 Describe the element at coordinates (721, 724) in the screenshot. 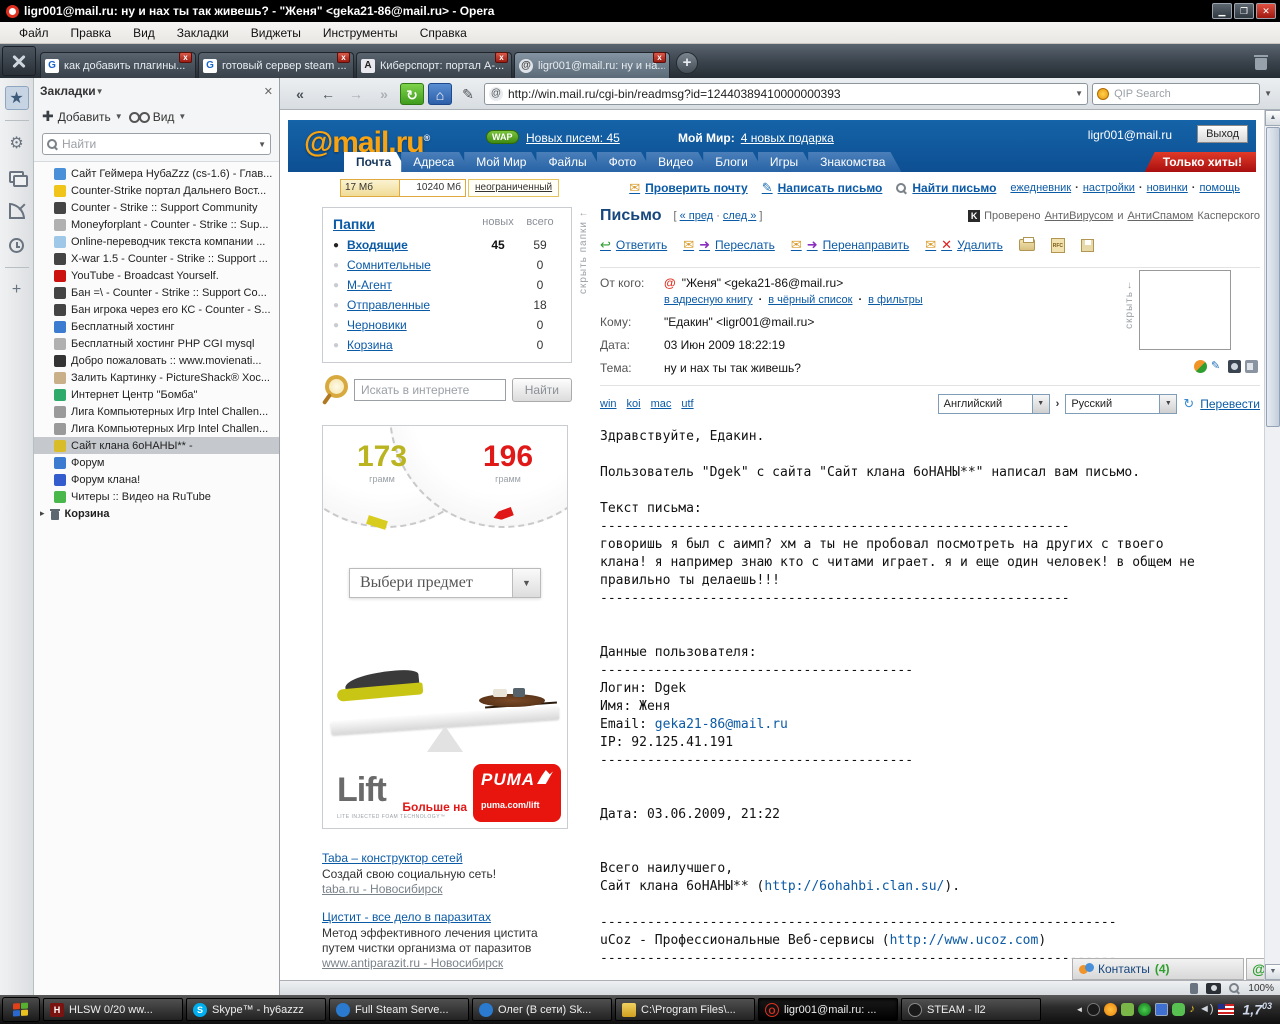

I see `sender-email-link: geka21-86@mail.ru` at that location.